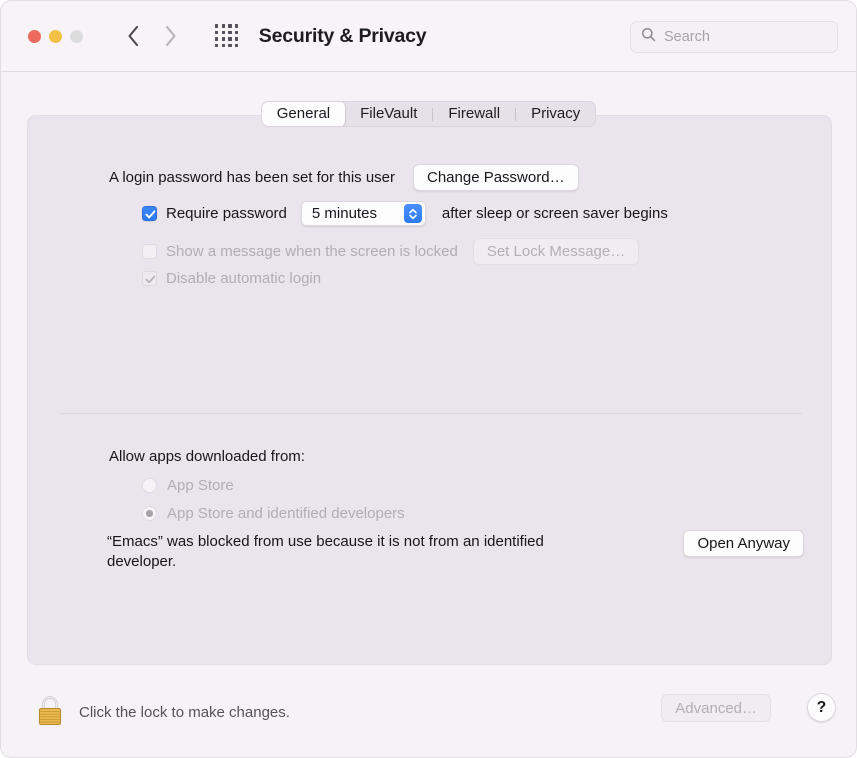  What do you see at coordinates (200, 485) in the screenshot?
I see `app-store-radio-label: App Store` at bounding box center [200, 485].